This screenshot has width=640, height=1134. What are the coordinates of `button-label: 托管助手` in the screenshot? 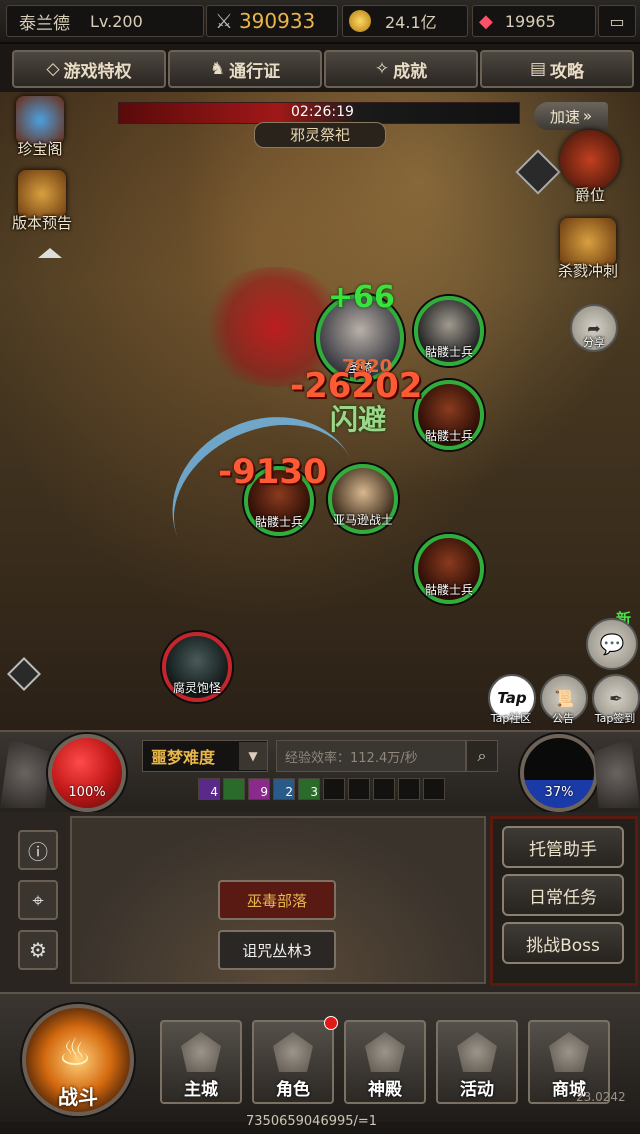 It's located at (563, 849).